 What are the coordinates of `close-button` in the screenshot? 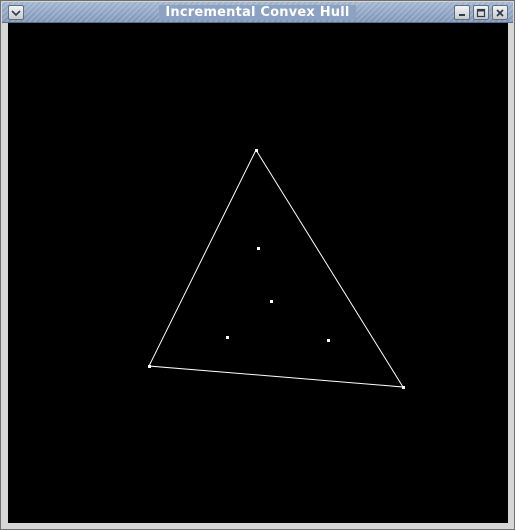 It's located at (500, 12).